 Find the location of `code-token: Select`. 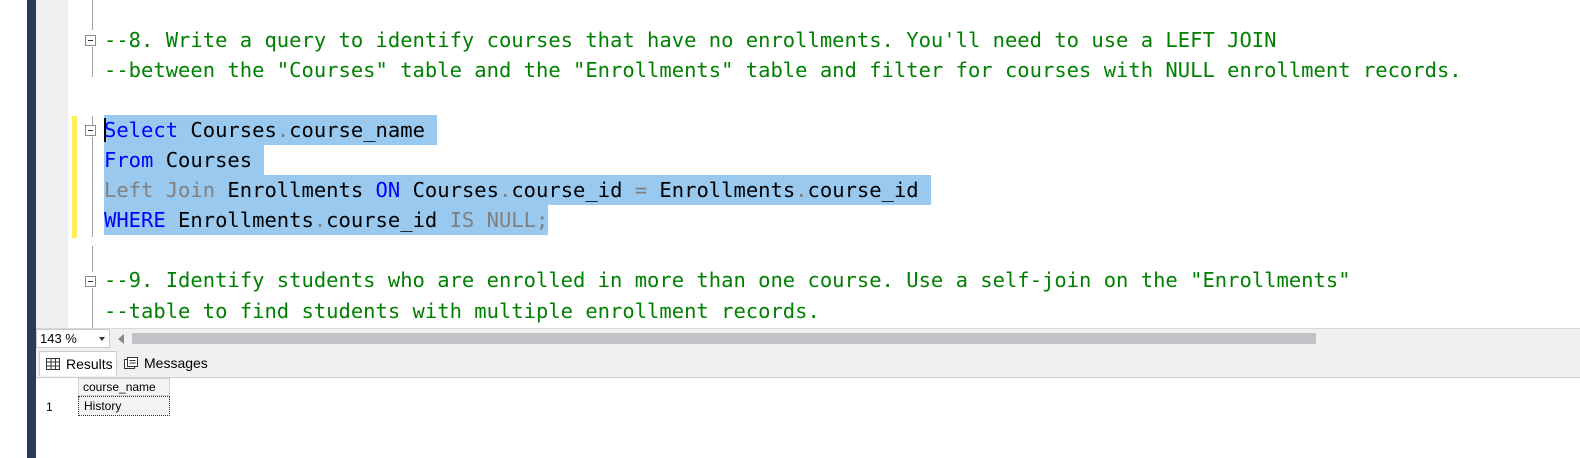

code-token: Select is located at coordinates (141, 130).